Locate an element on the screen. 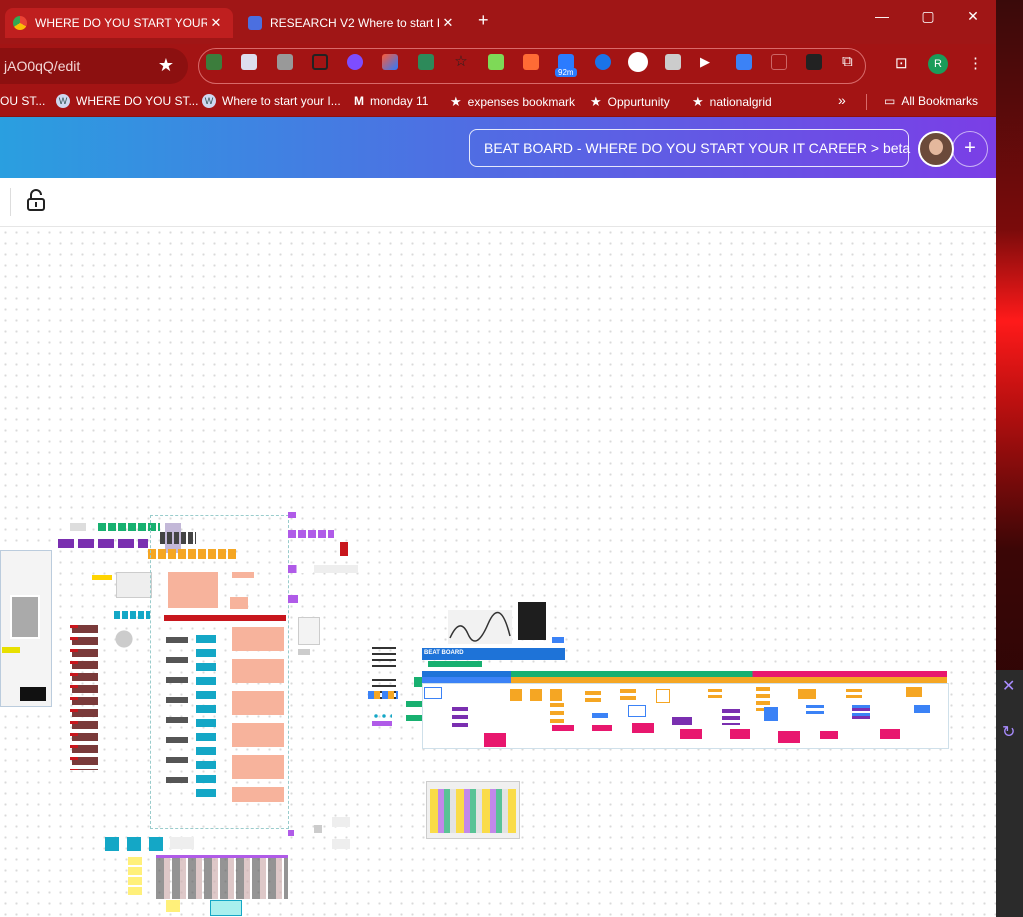 The height and width of the screenshot is (917, 1023). bookmark-item: ★ expenses bookmark is located at coordinates (512, 102).